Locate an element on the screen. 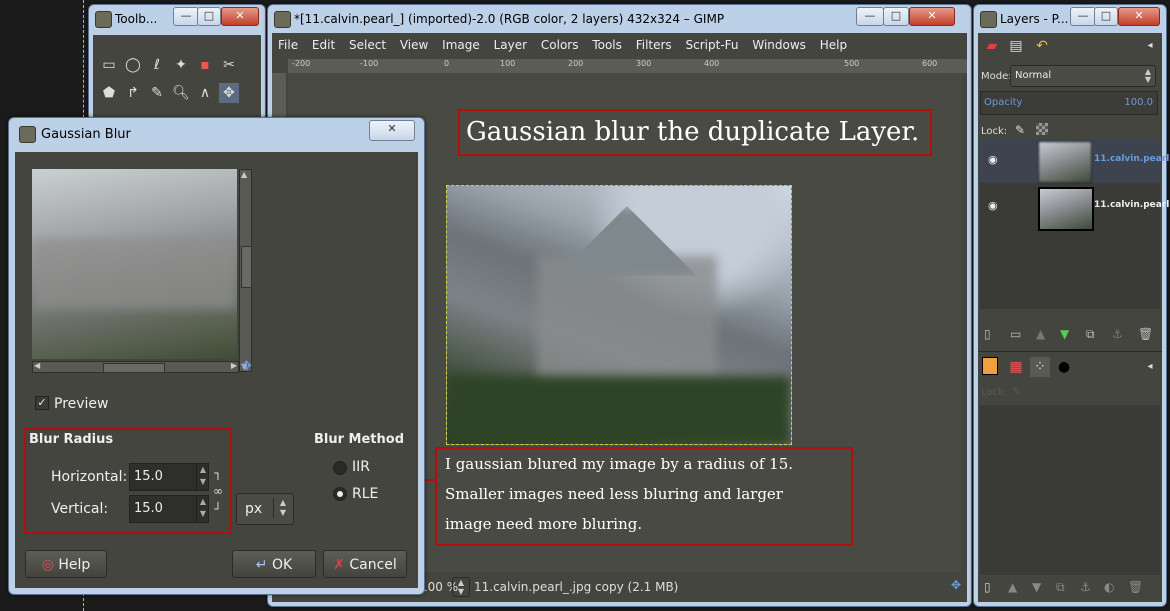 This screenshot has width=1170, height=611. move-icon: ✥ is located at coordinates (229, 93).